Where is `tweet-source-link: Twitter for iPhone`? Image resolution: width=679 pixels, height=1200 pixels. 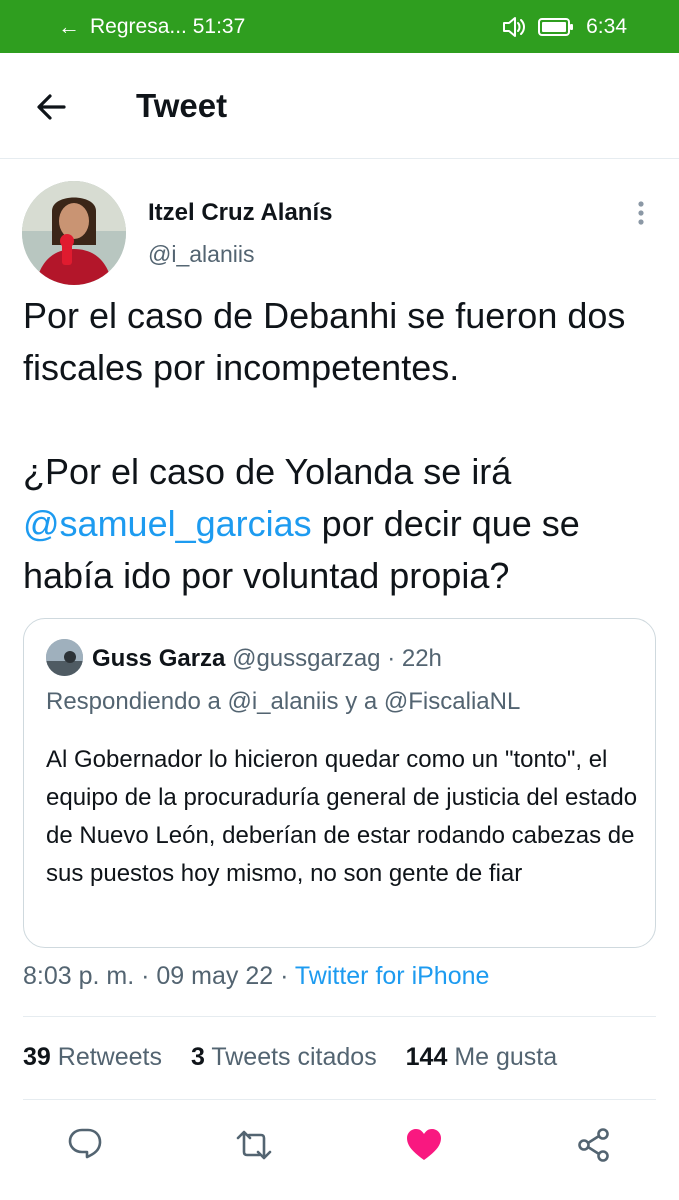 tweet-source-link: Twitter for iPhone is located at coordinates (392, 976).